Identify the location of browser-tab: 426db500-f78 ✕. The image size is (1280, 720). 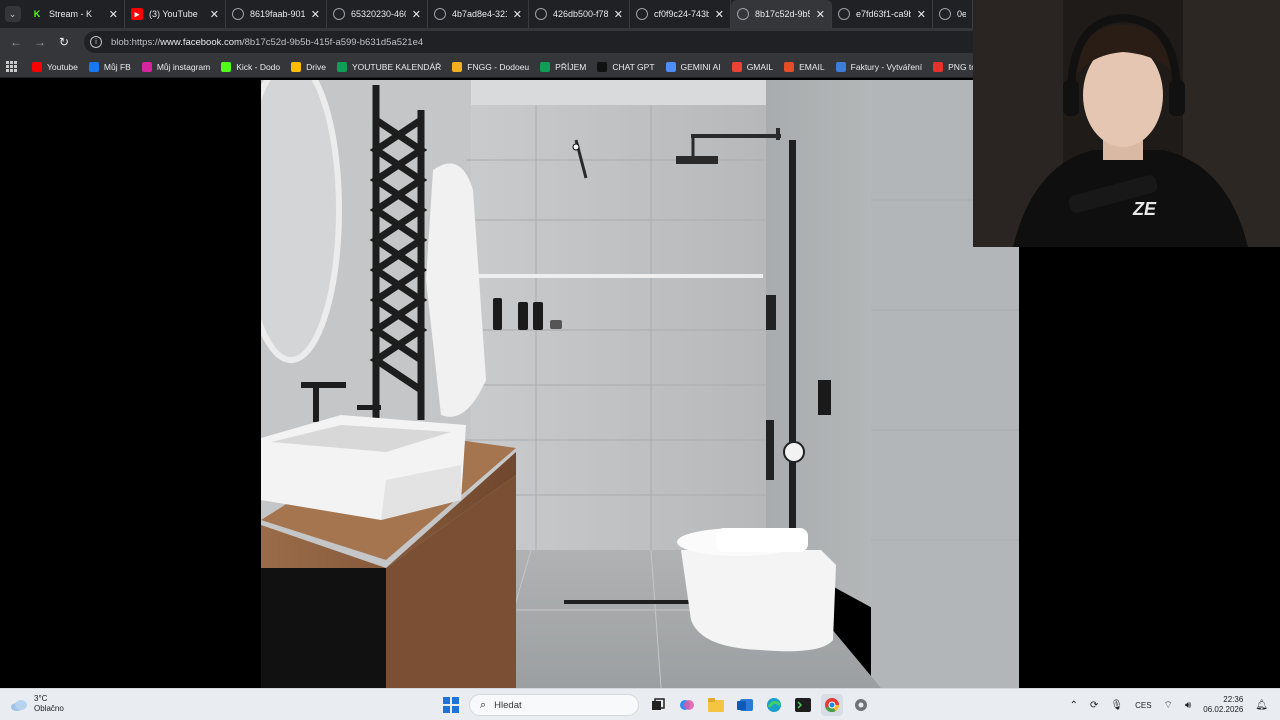
(579, 14).